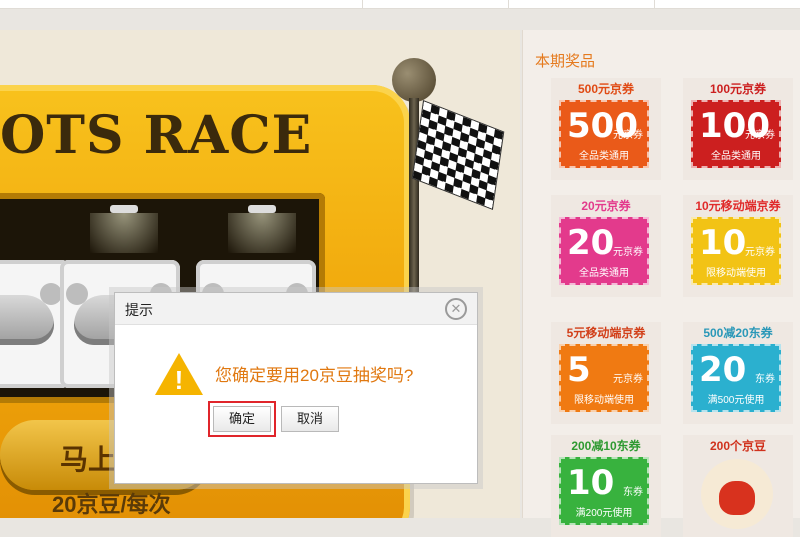 This screenshot has width=800, height=537. What do you see at coordinates (156, 135) in the screenshot?
I see `machine-title: OTS RACE` at bounding box center [156, 135].